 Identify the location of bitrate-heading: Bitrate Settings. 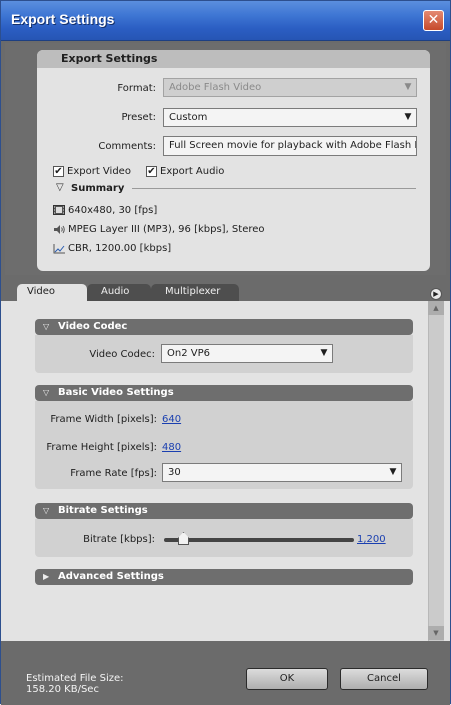
(103, 510).